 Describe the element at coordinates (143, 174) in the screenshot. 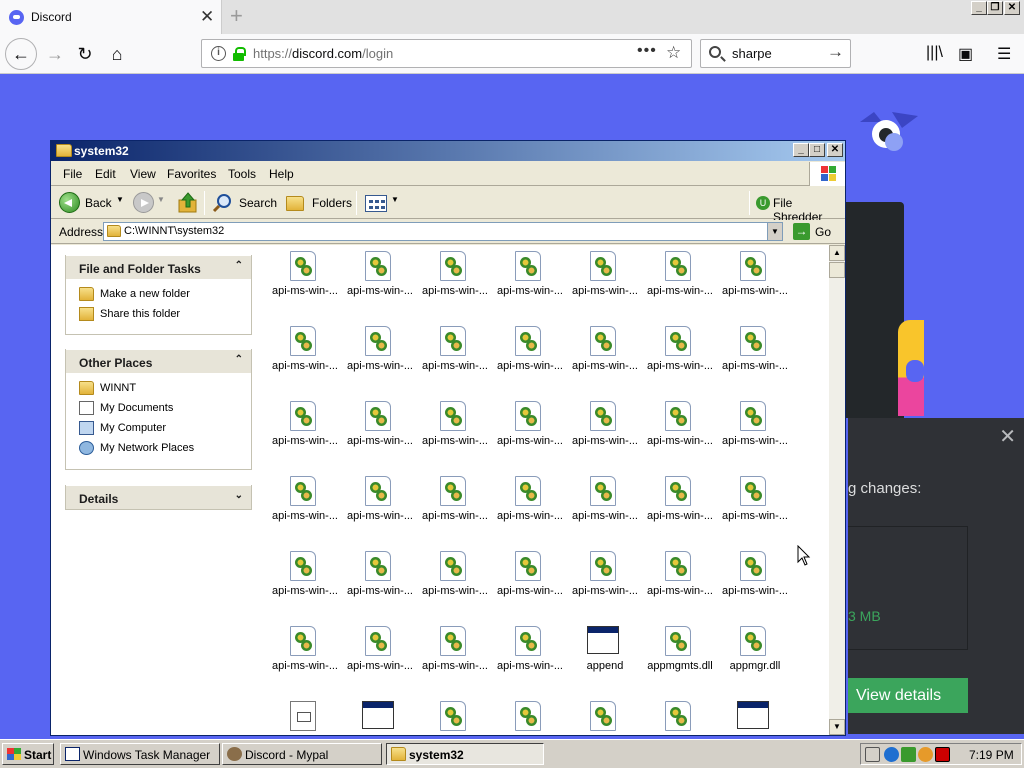

I see `menu-view: View` at that location.